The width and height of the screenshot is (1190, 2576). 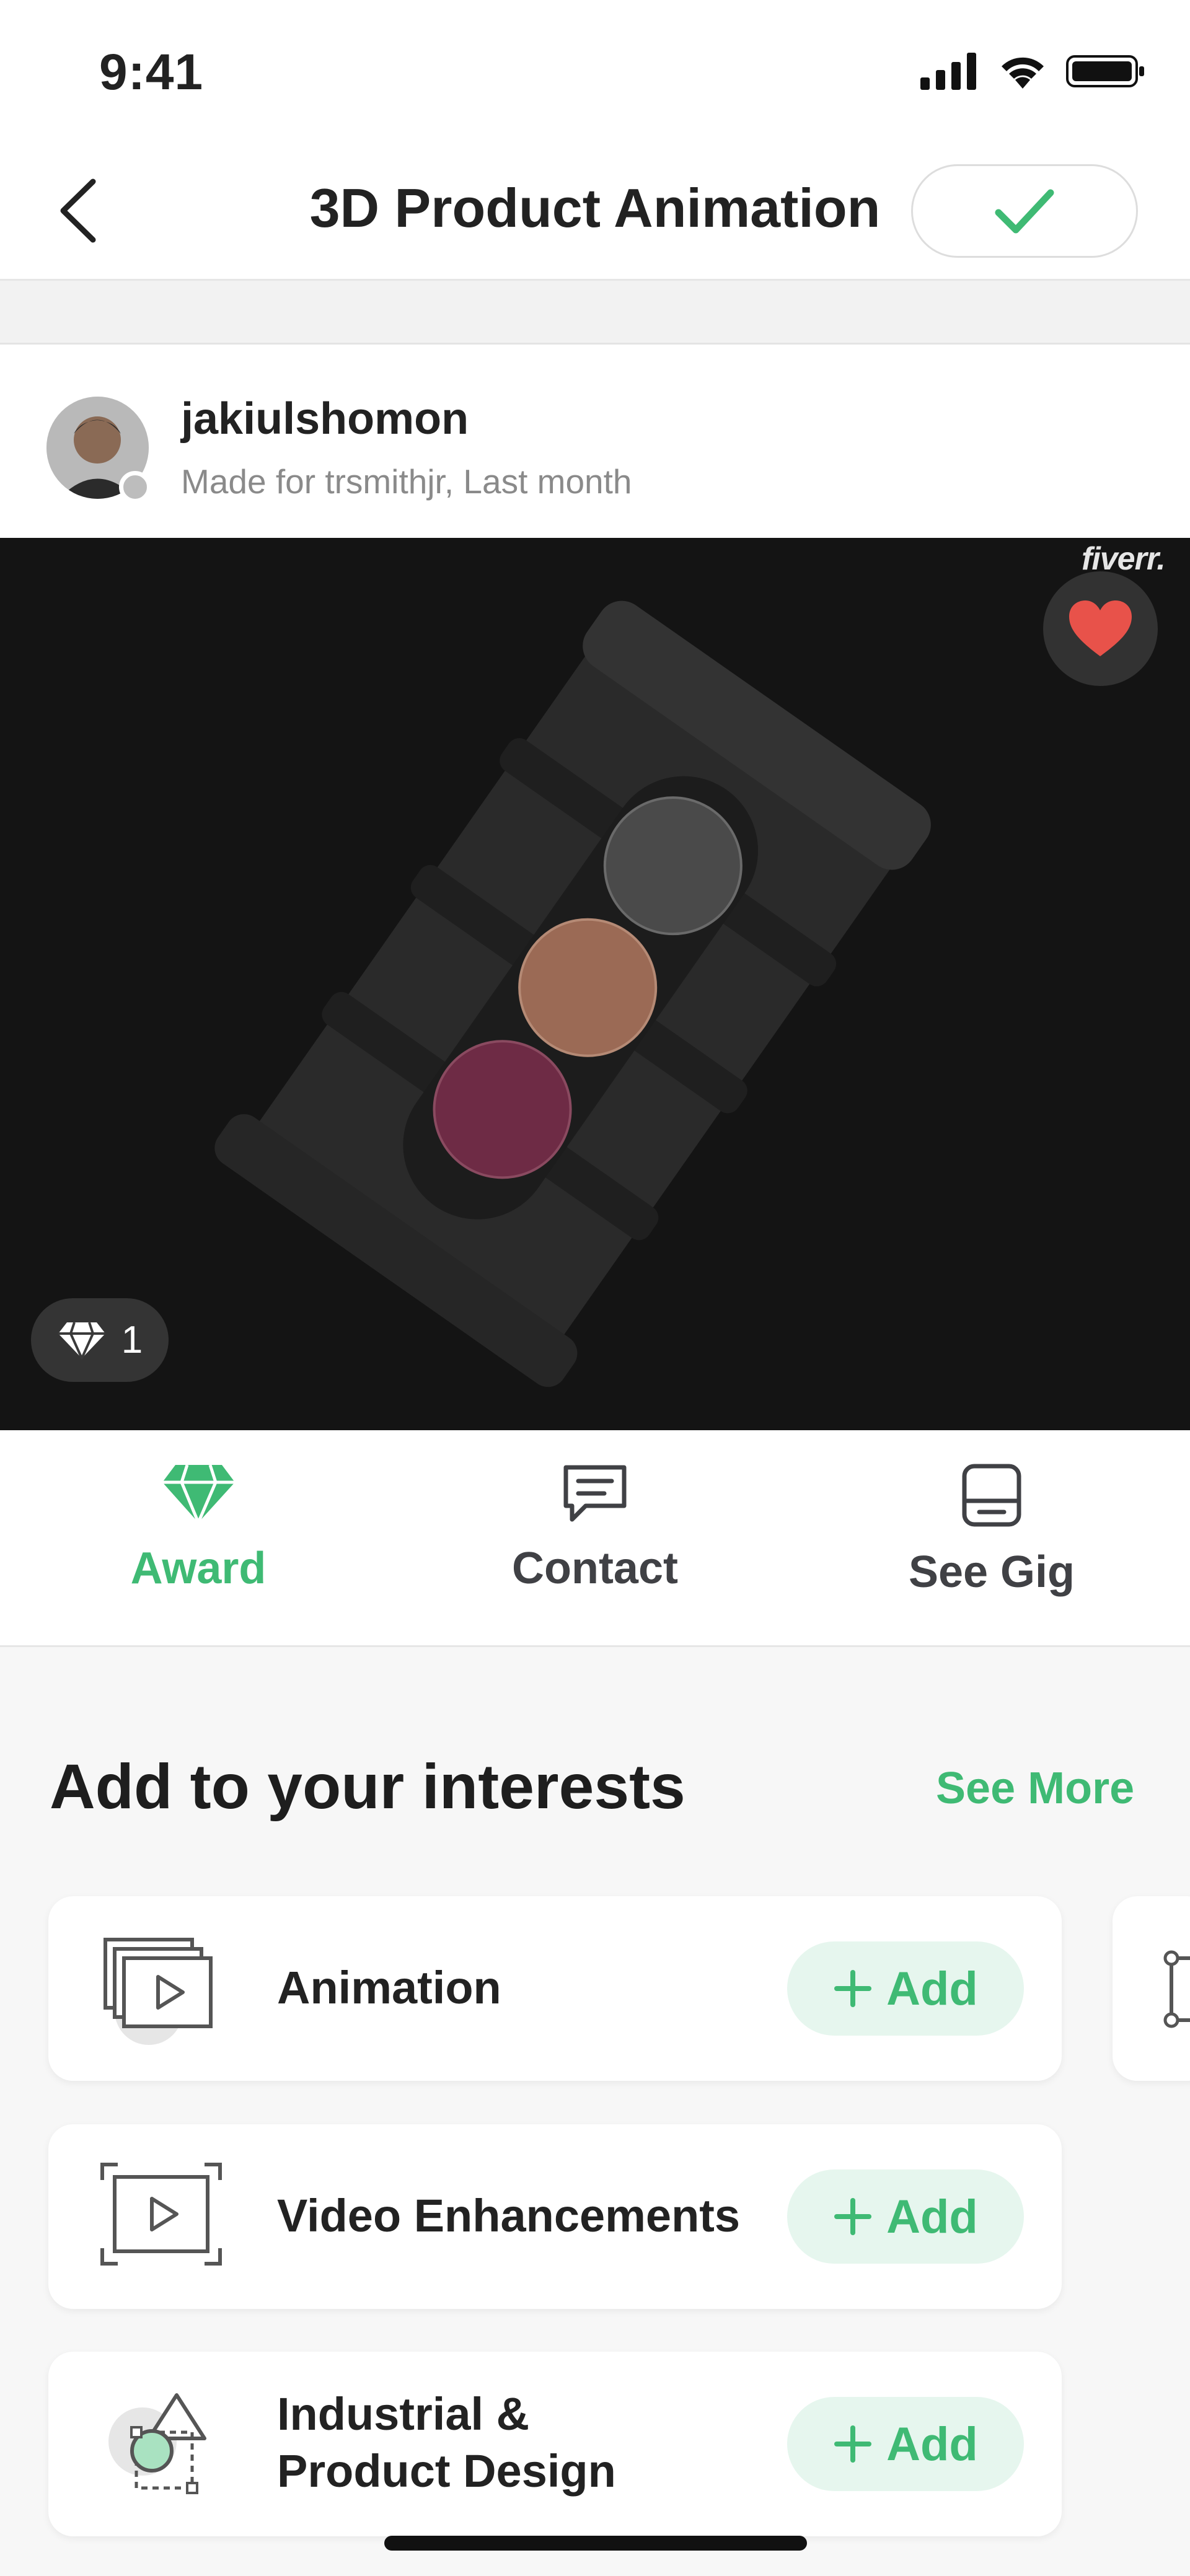 What do you see at coordinates (389, 1987) in the screenshot?
I see `interest-label: Animation` at bounding box center [389, 1987].